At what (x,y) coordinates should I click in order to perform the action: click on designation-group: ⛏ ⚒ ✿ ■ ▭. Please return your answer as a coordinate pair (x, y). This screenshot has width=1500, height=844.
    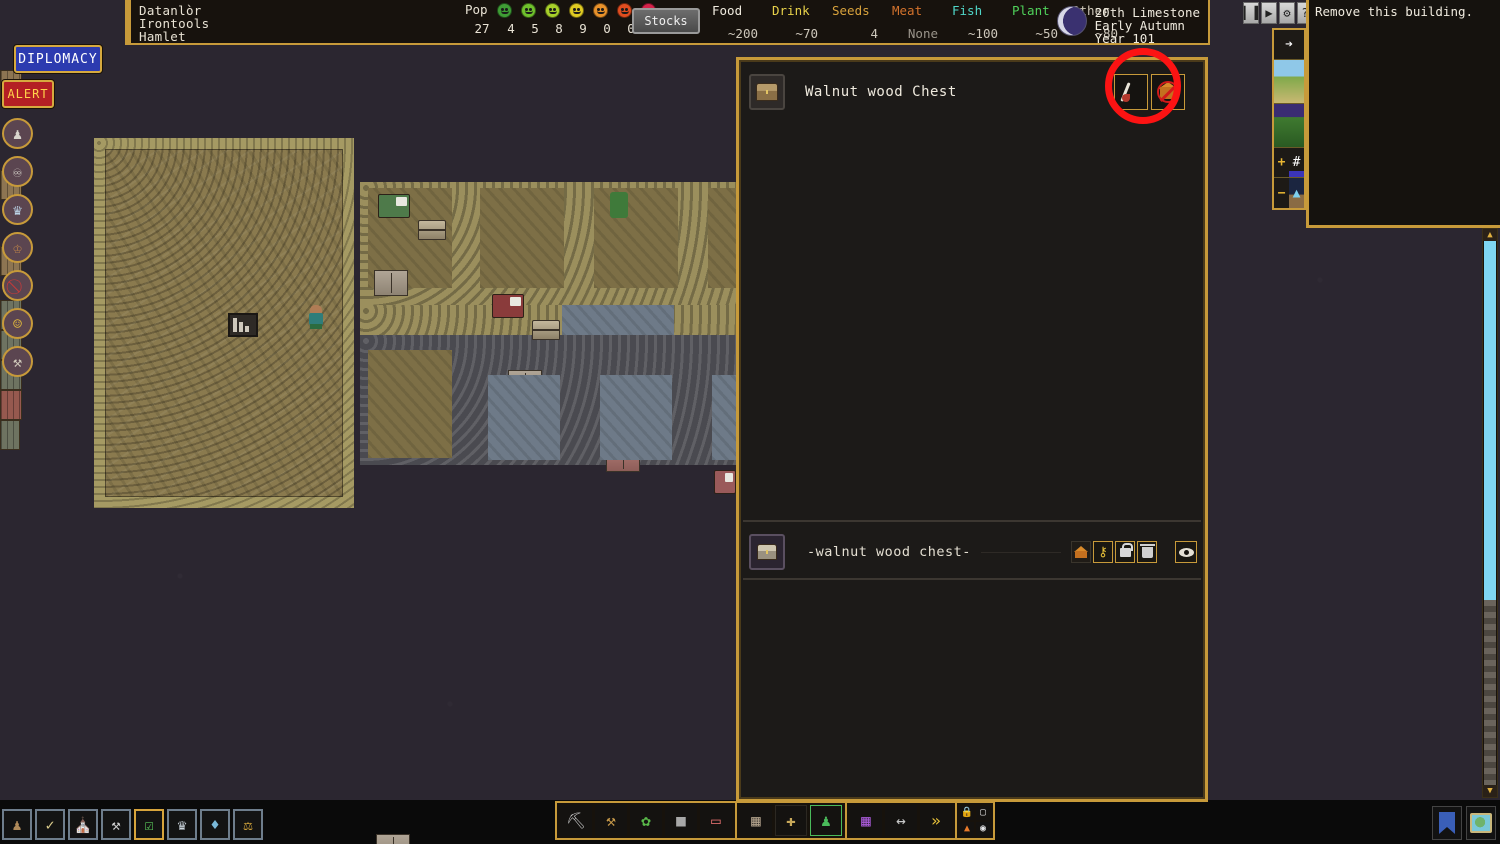
    Looking at the image, I should click on (647, 820).